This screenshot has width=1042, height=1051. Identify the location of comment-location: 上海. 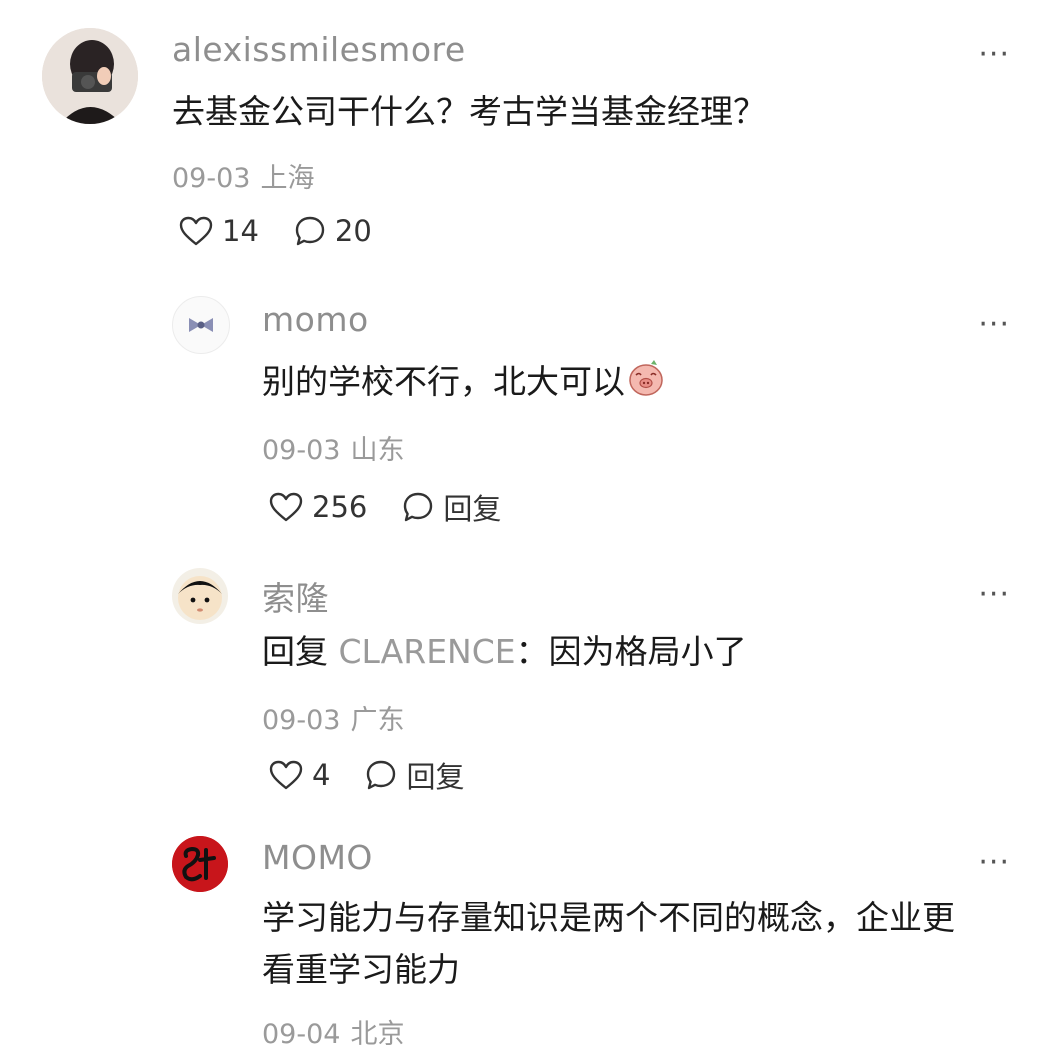
(287, 178).